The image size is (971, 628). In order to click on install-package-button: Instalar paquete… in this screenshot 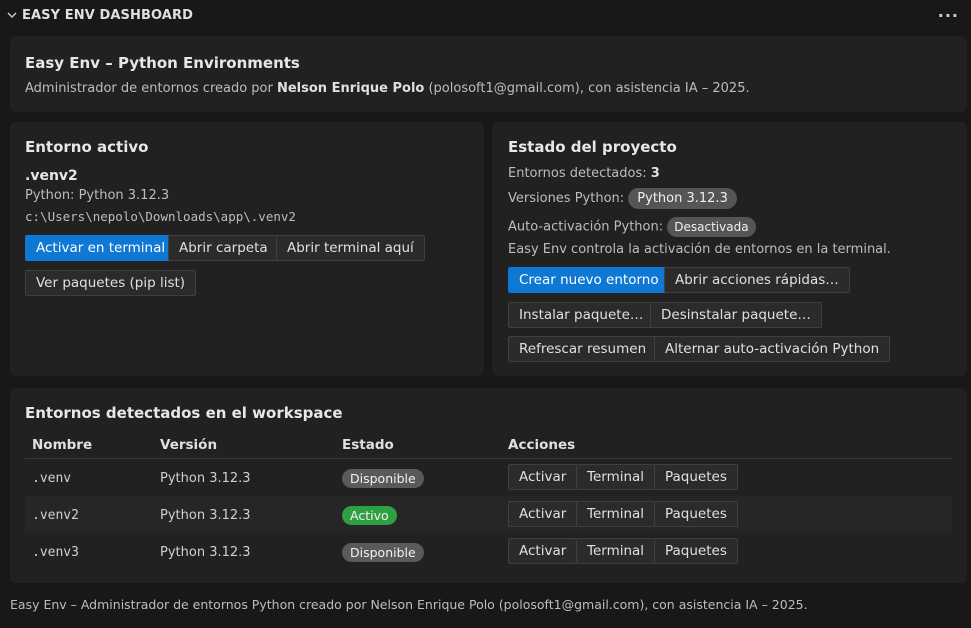, I will do `click(581, 315)`.